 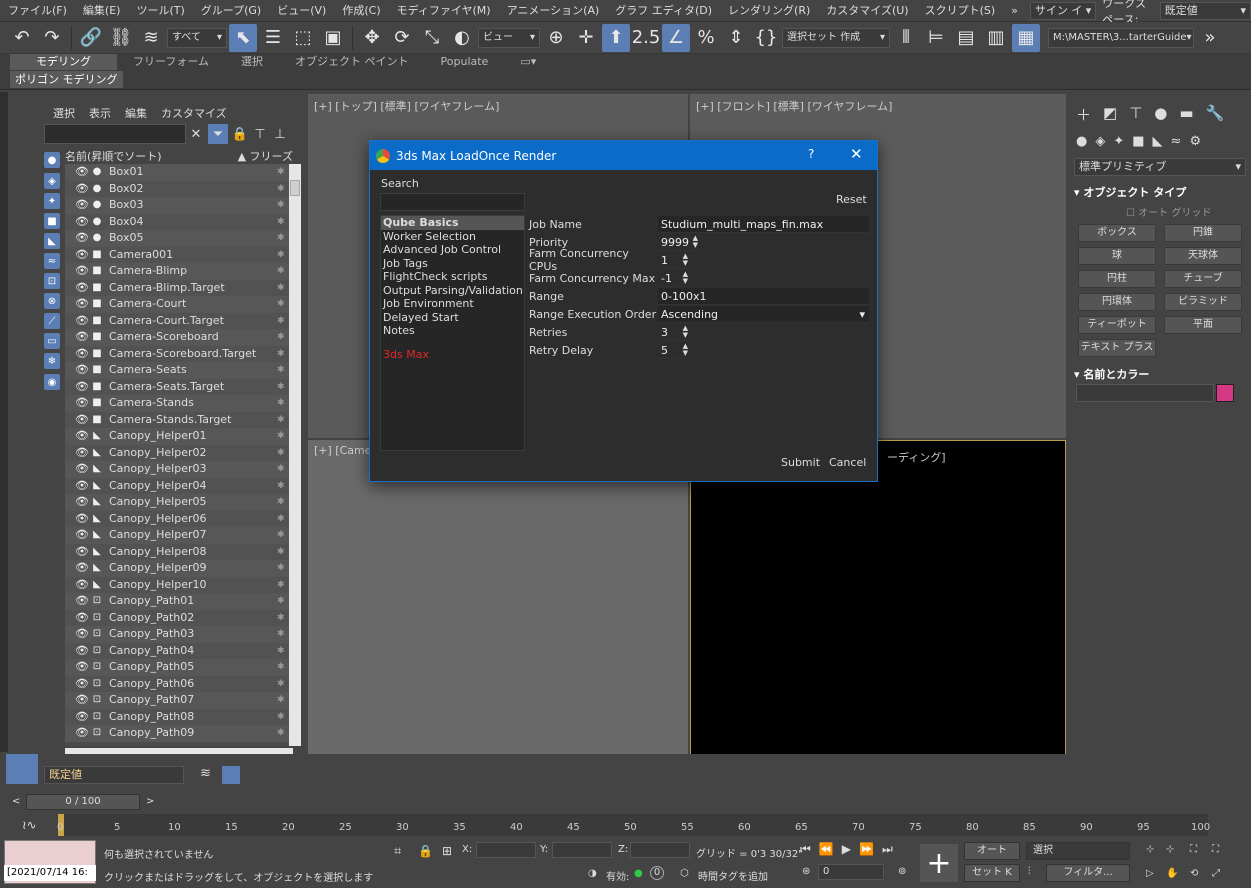 I want to click on menu-animation: アニメーション(A), so click(x=553, y=11).